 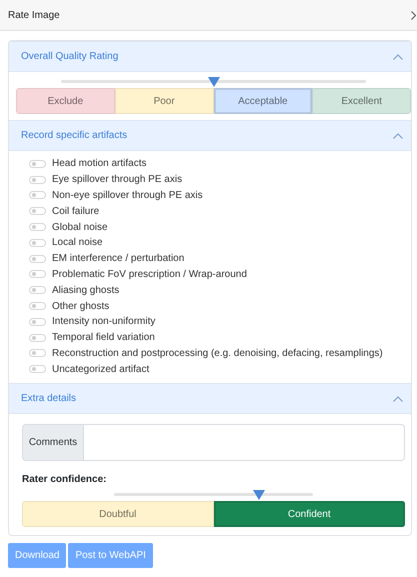 I want to click on artifact-label: Eye spillover through PE axis, so click(x=117, y=180).